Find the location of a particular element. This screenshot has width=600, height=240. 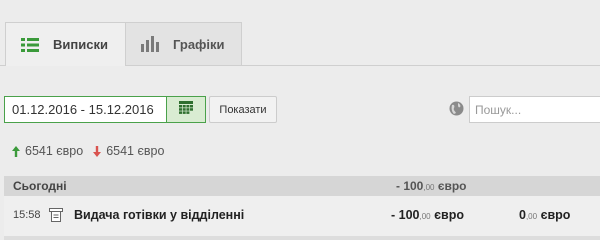

list-icon is located at coordinates (30, 44).